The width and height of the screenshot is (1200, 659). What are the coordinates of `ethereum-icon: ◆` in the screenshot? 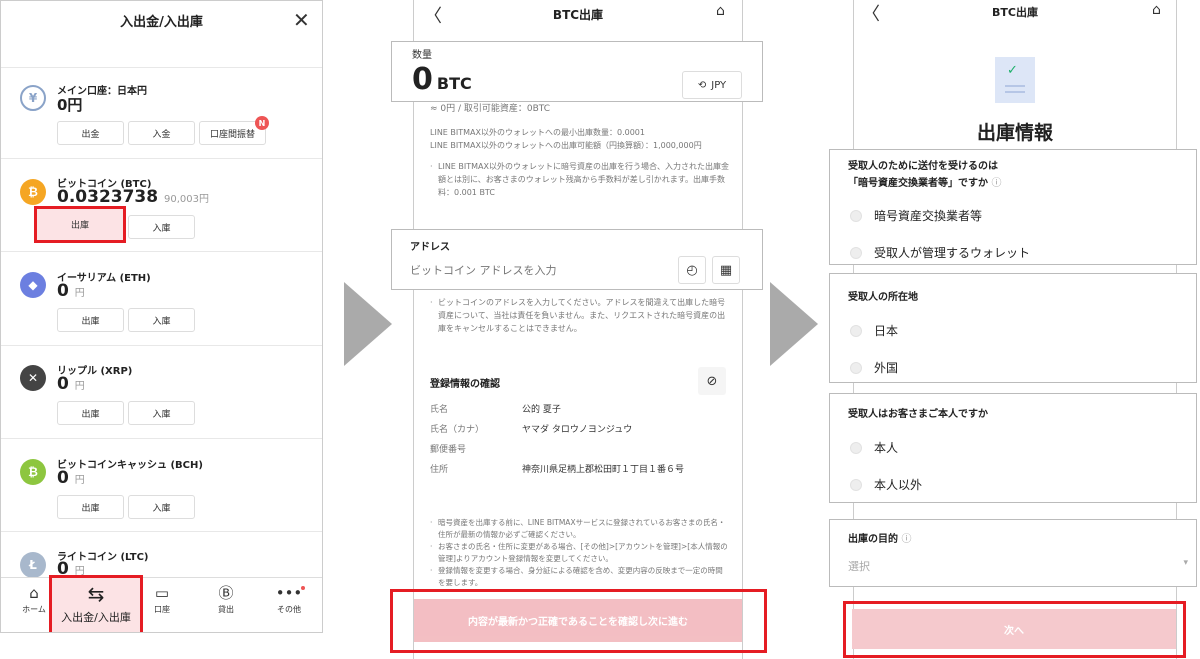 It's located at (33, 285).